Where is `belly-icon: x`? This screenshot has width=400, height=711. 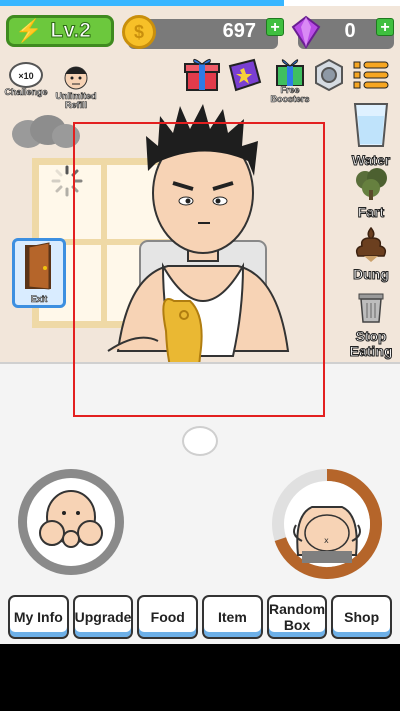 belly-icon: x is located at coordinates (327, 534).